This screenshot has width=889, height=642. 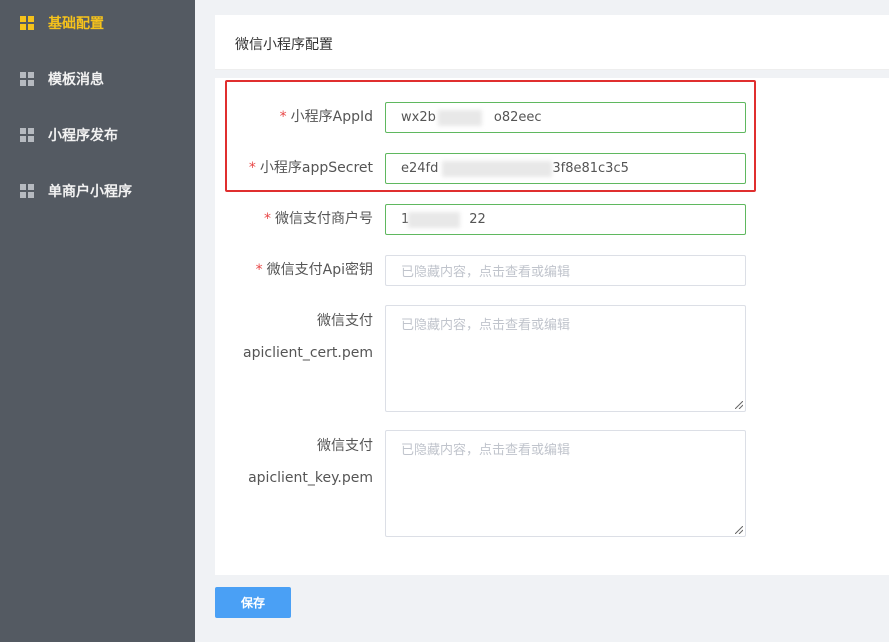 I want to click on sidebar-item-label: 模板消息, so click(x=76, y=80).